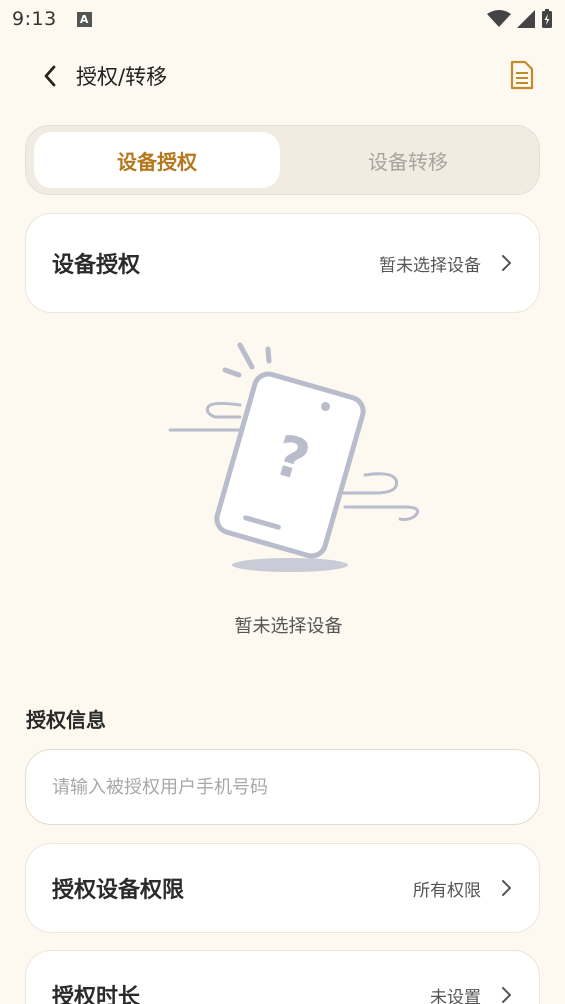 The width and height of the screenshot is (565, 1004). What do you see at coordinates (499, 18) in the screenshot?
I see `wifi-icon` at bounding box center [499, 18].